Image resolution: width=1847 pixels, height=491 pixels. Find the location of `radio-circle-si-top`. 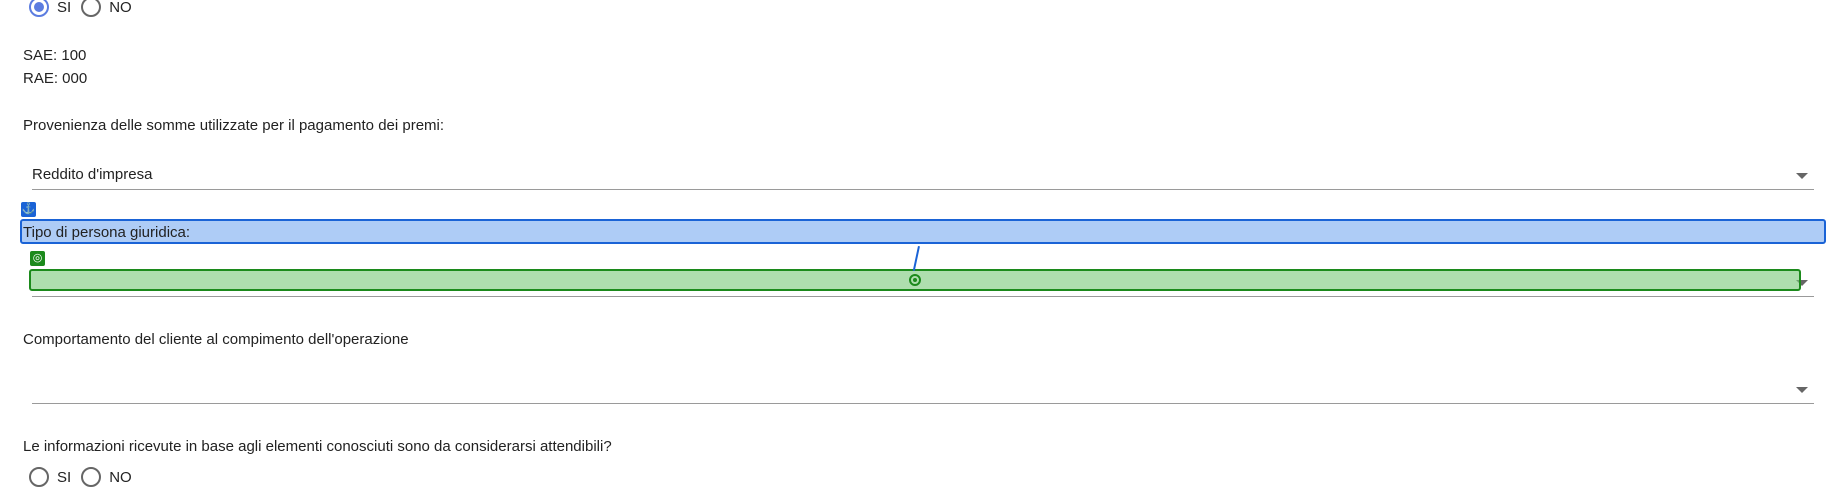

radio-circle-si-top is located at coordinates (39, 8).